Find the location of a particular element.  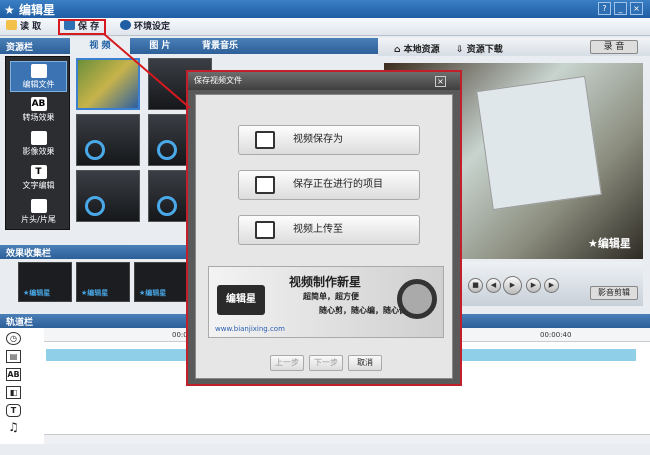

track-title: 轨道栏 is located at coordinates (20, 323).